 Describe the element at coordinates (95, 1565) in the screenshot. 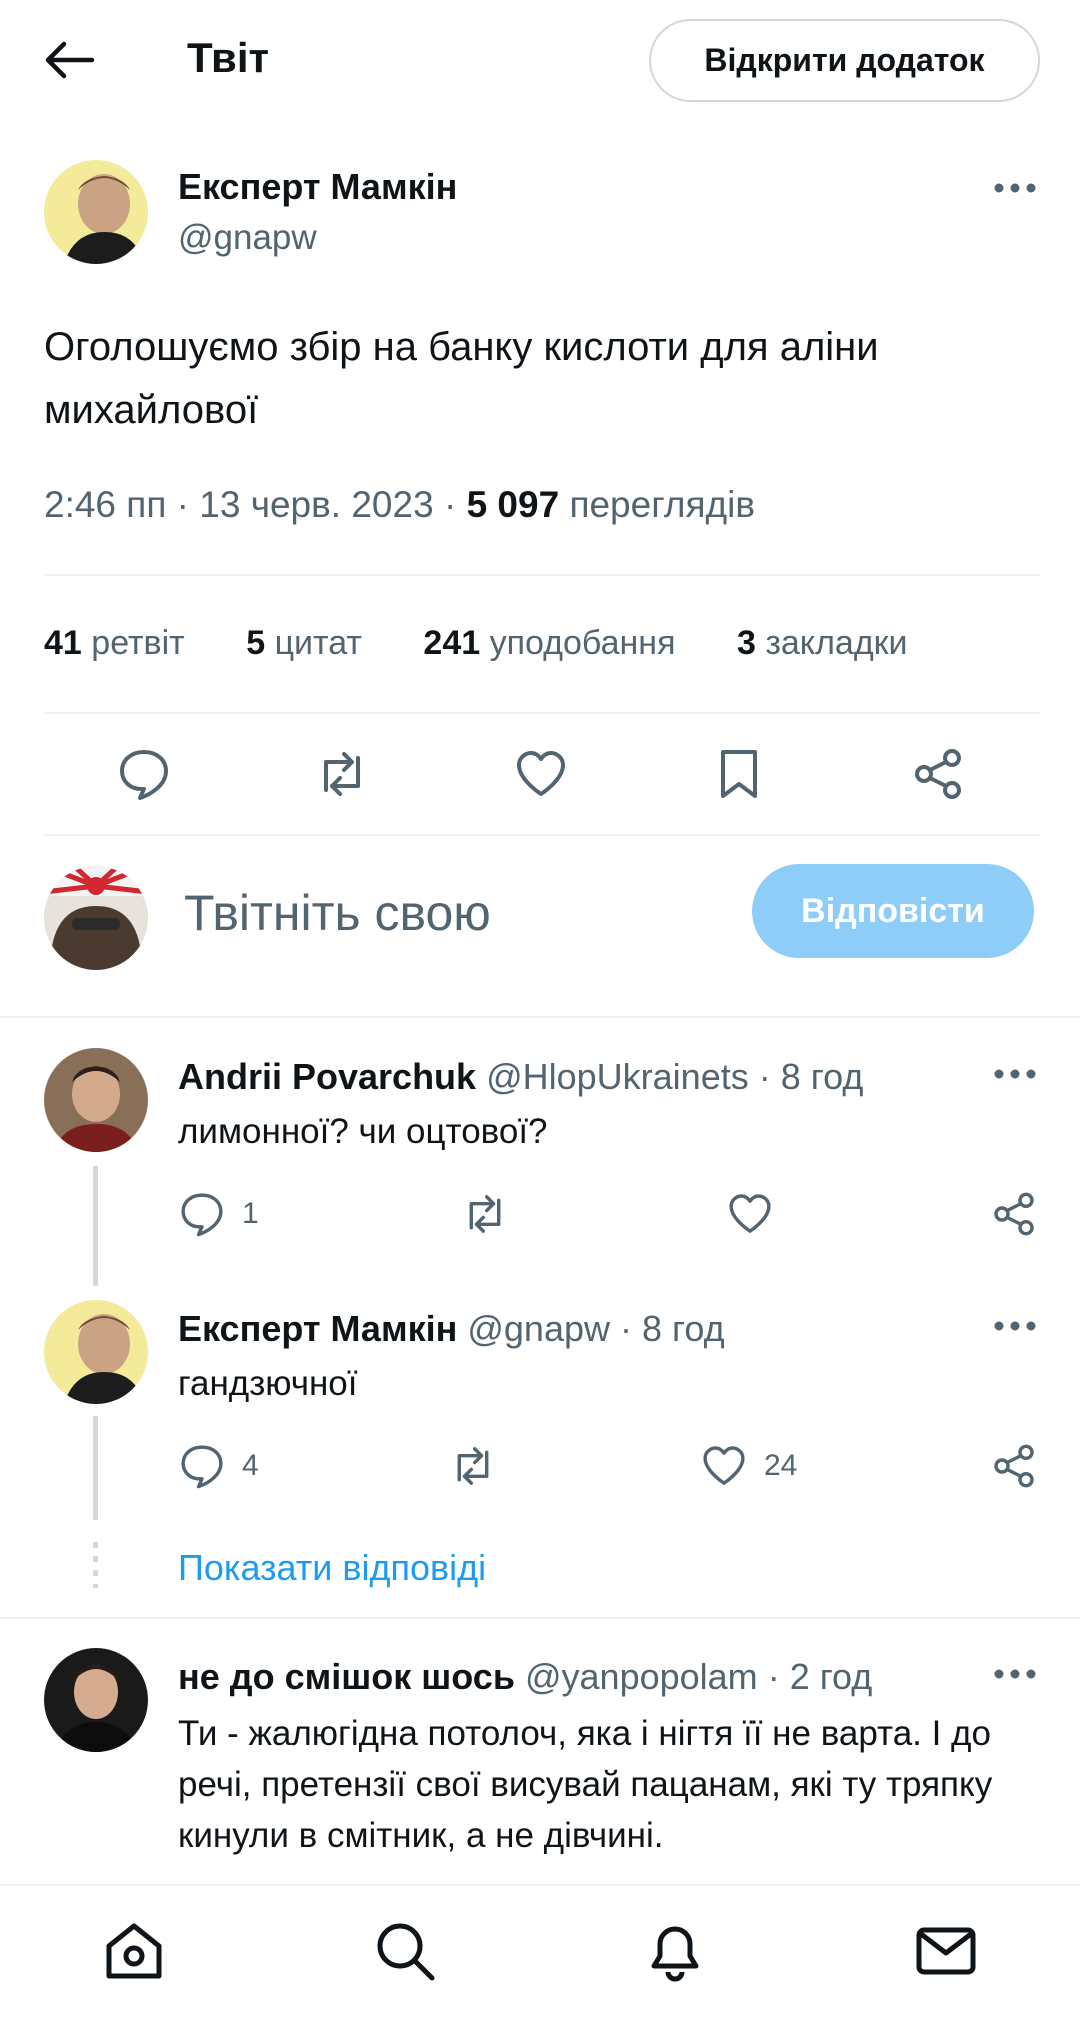

I see `thread-dotted-line` at that location.